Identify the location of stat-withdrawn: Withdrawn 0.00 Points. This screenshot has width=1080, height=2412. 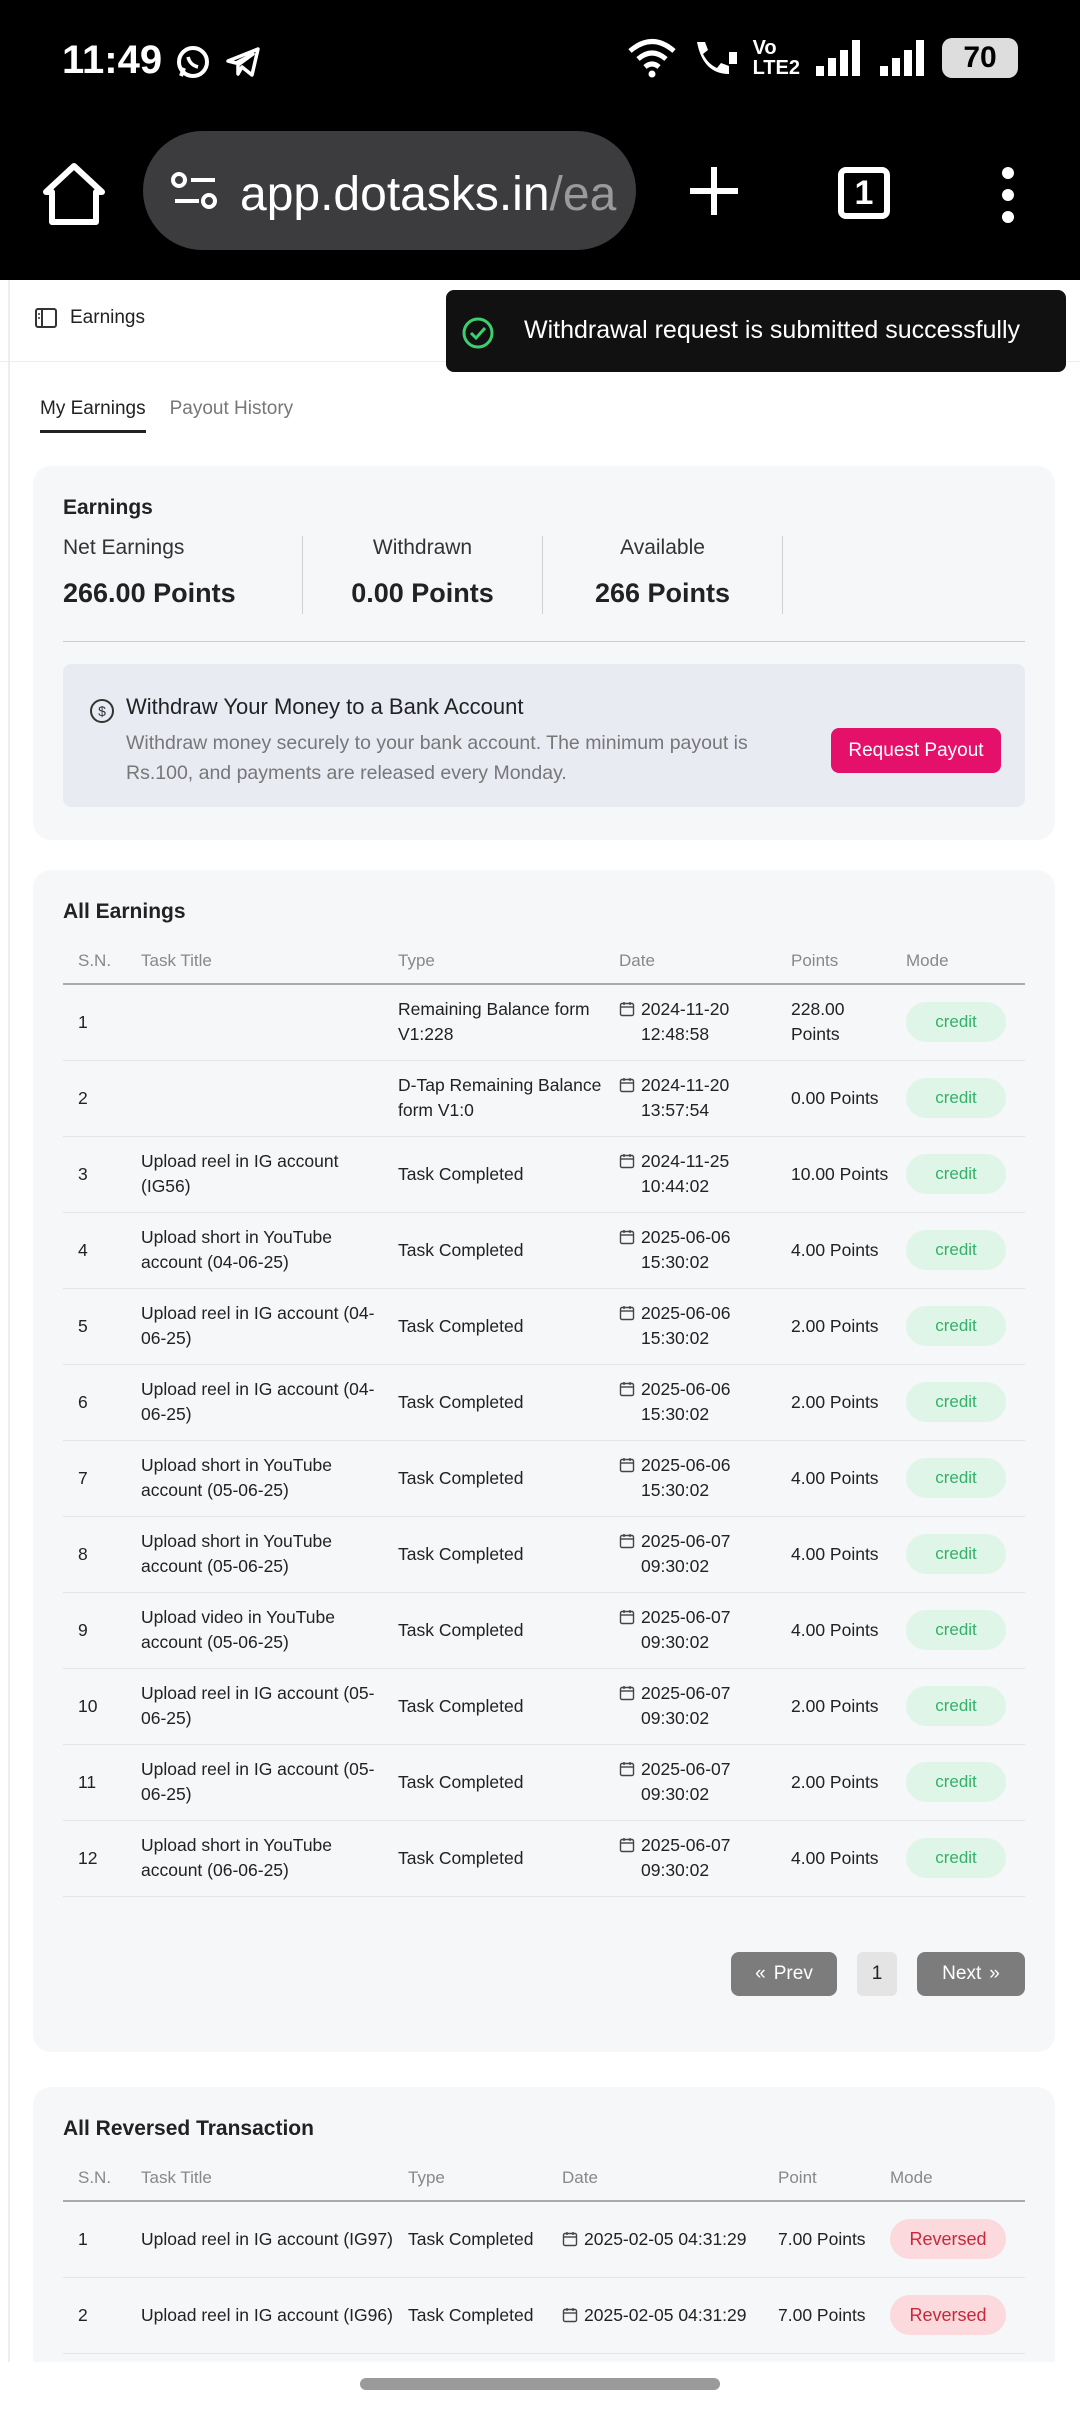
(423, 575).